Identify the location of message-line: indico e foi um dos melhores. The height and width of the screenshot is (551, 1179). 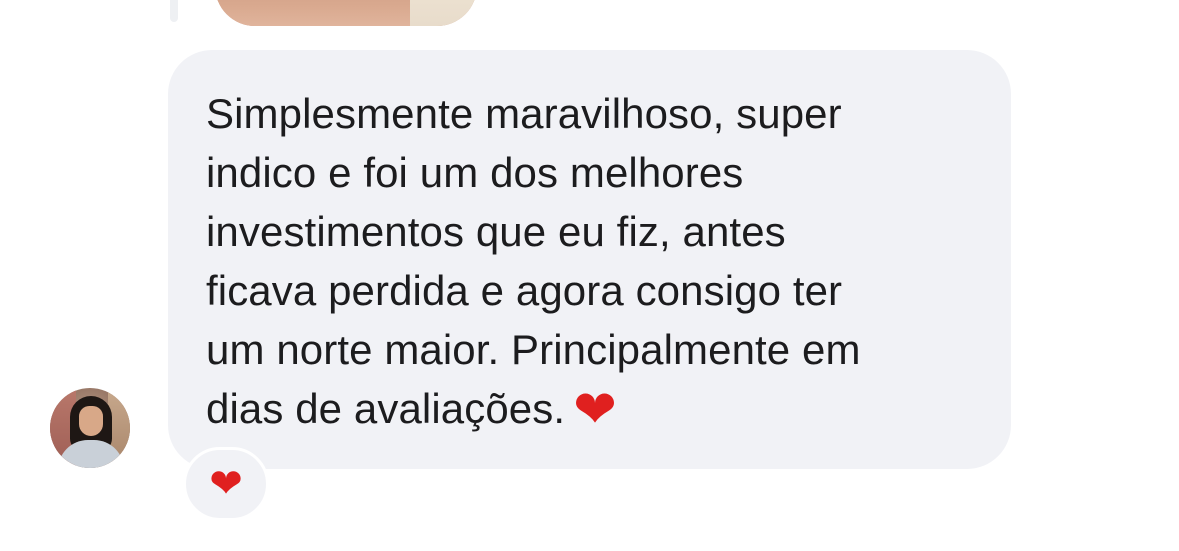
(475, 172).